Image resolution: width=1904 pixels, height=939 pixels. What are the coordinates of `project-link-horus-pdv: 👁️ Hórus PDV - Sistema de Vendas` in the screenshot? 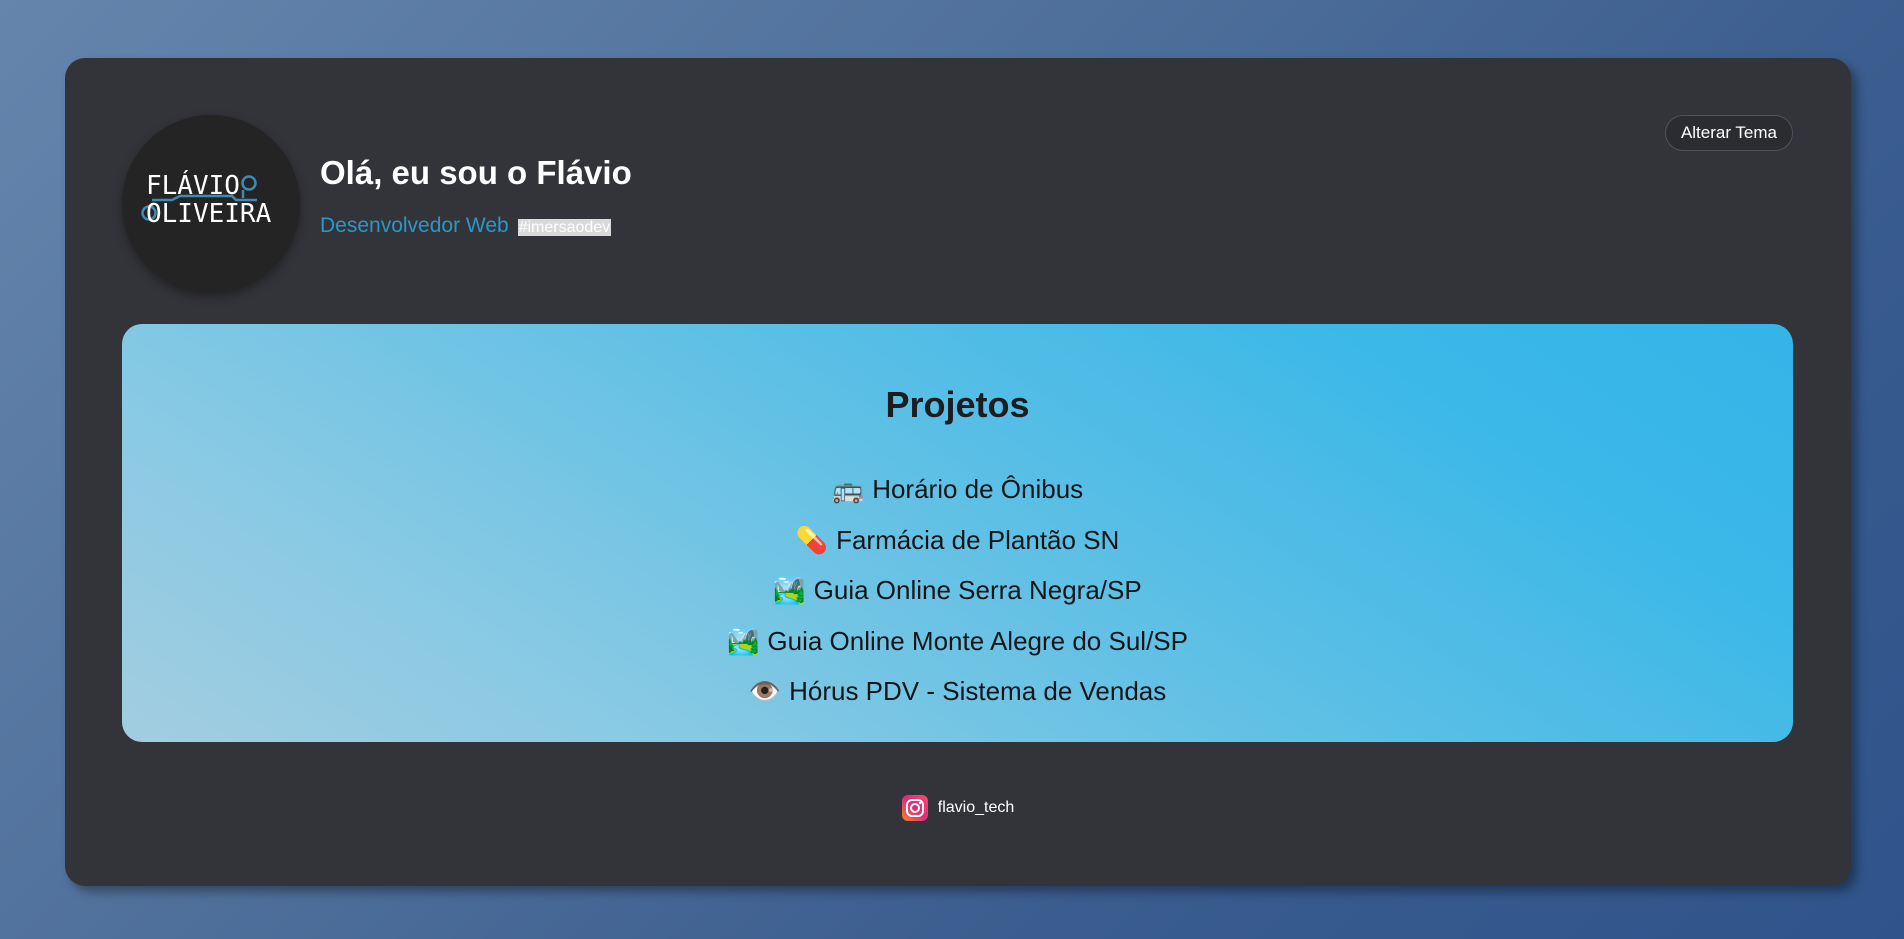 It's located at (958, 691).